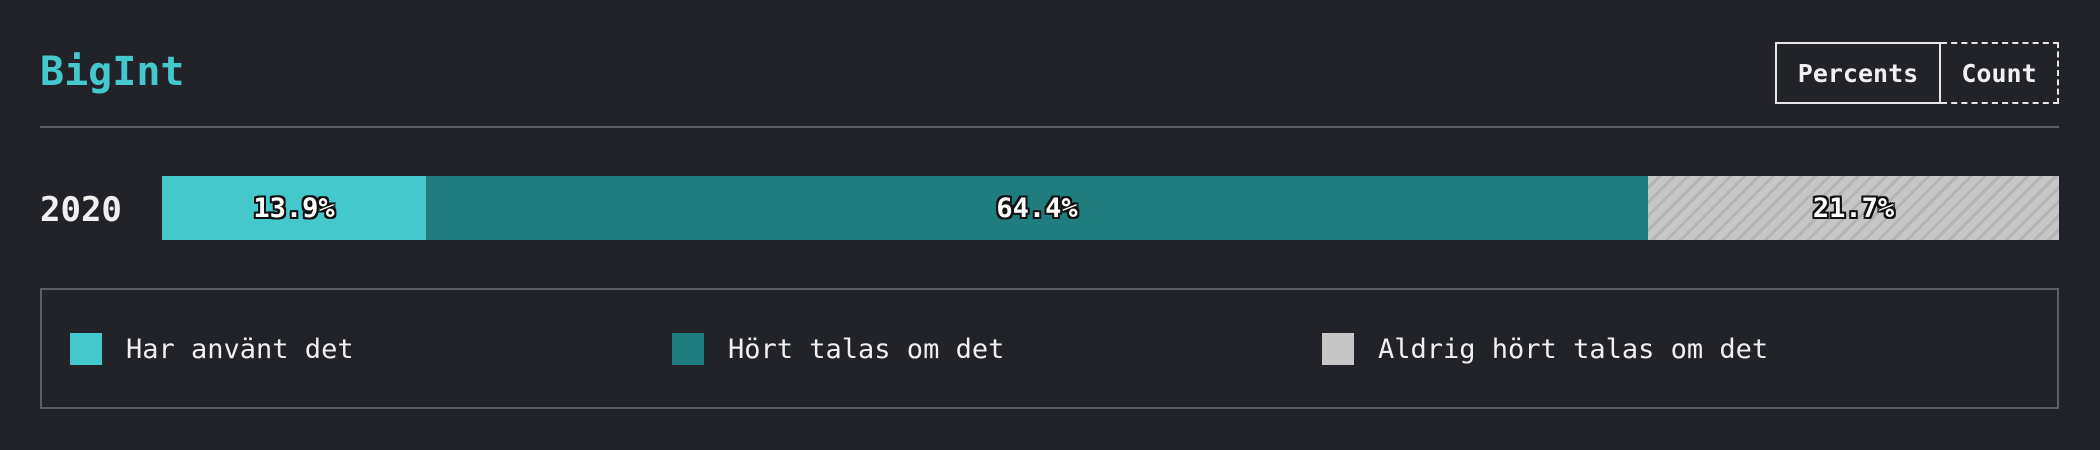 This screenshot has height=450, width=2100. I want to click on bar-segment-label: 13.9%, so click(294, 208).